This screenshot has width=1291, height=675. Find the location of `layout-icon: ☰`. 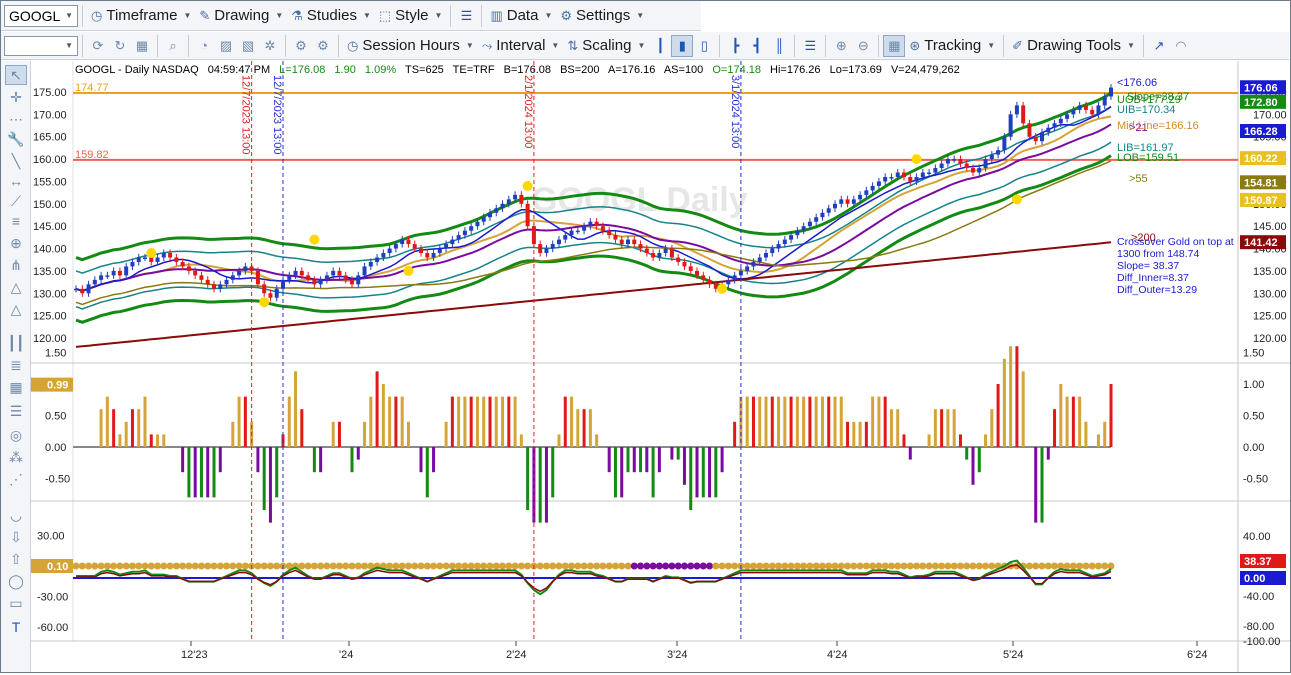

layout-icon: ☰ is located at coordinates (810, 46).